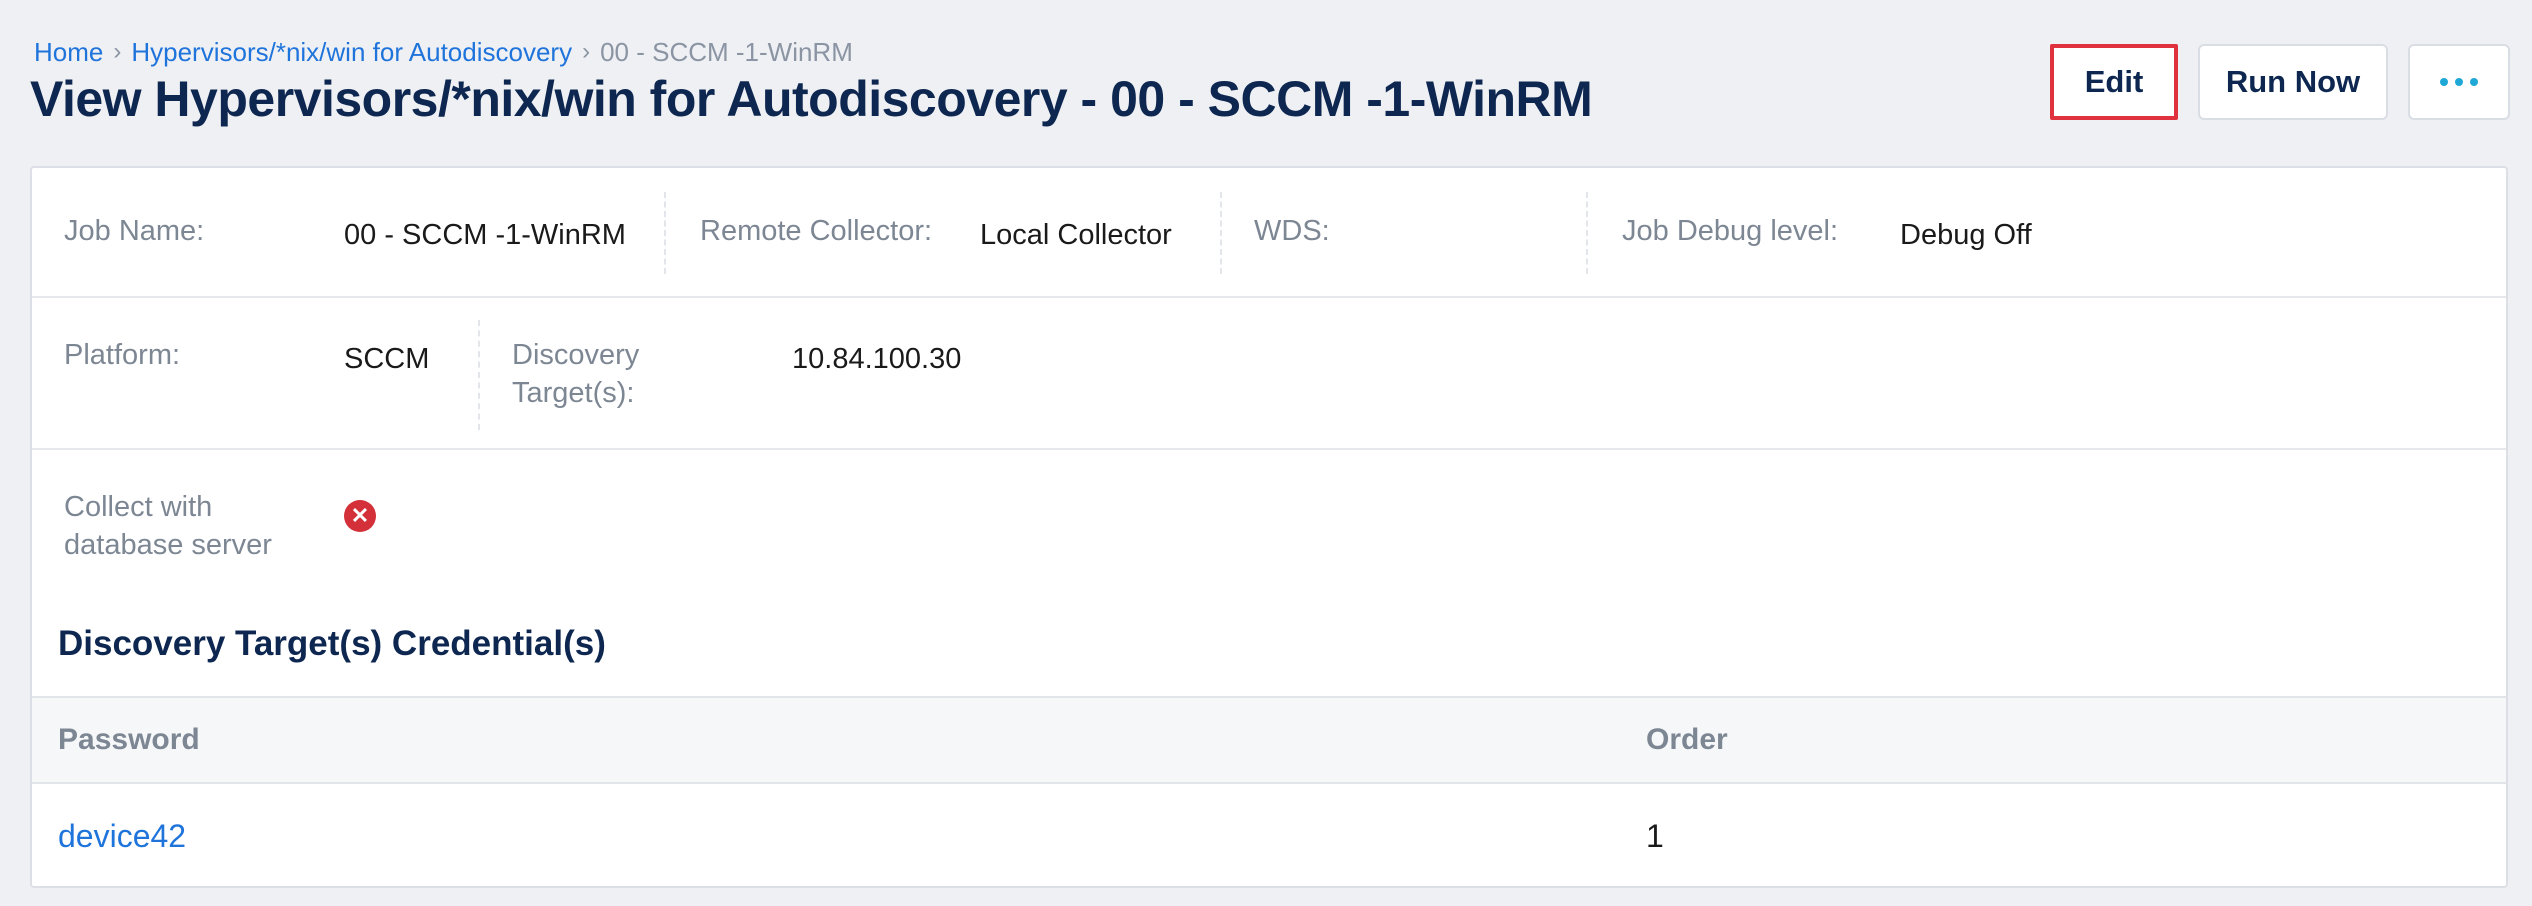 The width and height of the screenshot is (2532, 906). I want to click on password-link: device42, so click(122, 836).